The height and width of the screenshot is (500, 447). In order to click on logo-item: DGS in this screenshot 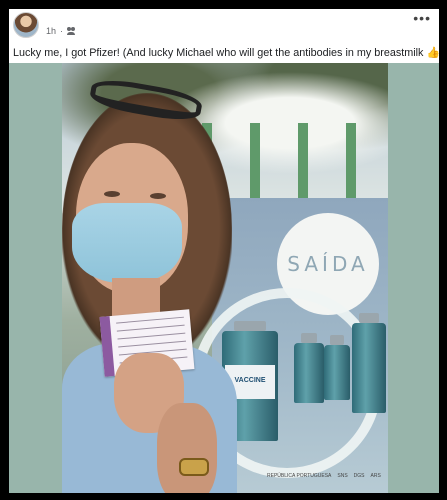, I will do `click(359, 476)`.